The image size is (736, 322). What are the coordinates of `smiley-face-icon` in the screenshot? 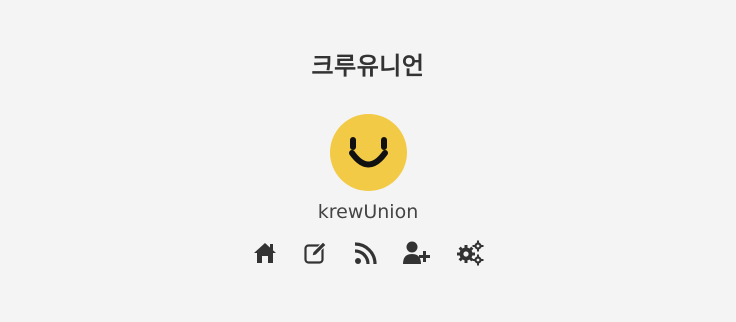 It's located at (368, 152).